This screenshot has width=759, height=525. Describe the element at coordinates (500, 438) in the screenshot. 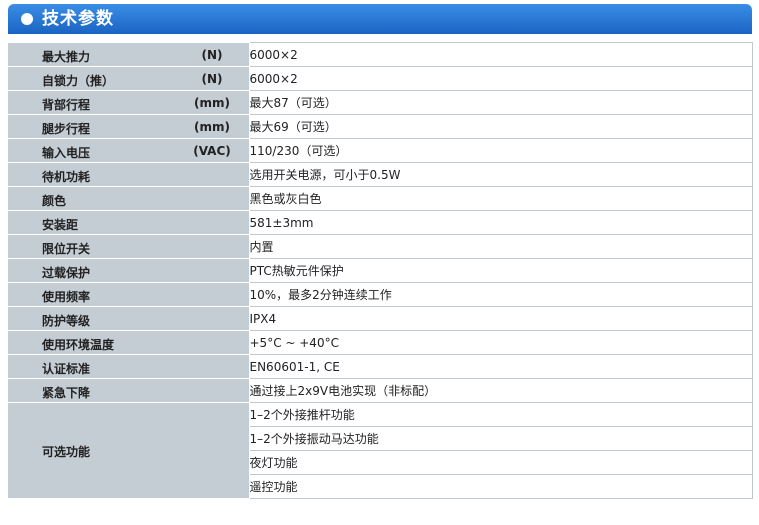

I see `spec-value: 1–2个外接振动马达功能` at that location.